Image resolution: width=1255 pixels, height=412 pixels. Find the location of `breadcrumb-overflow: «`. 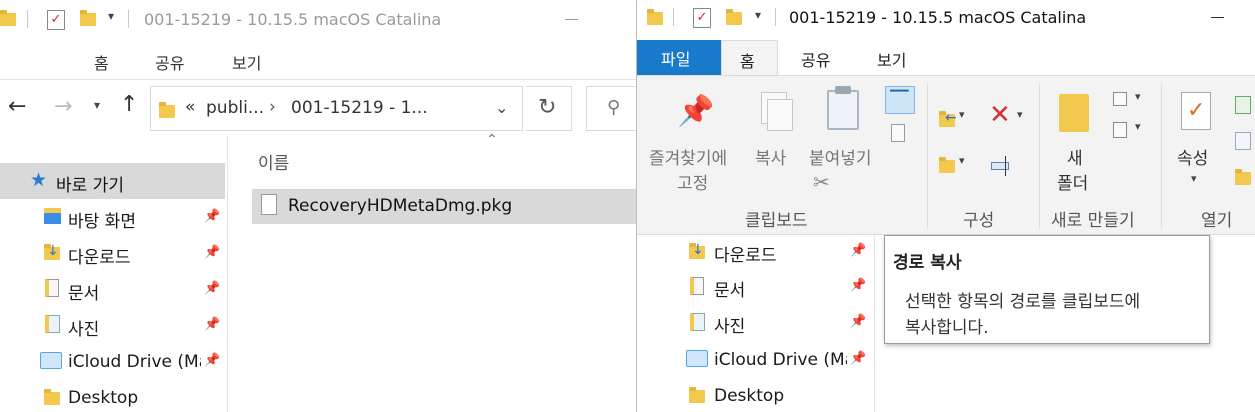

breadcrumb-overflow: « is located at coordinates (190, 107).